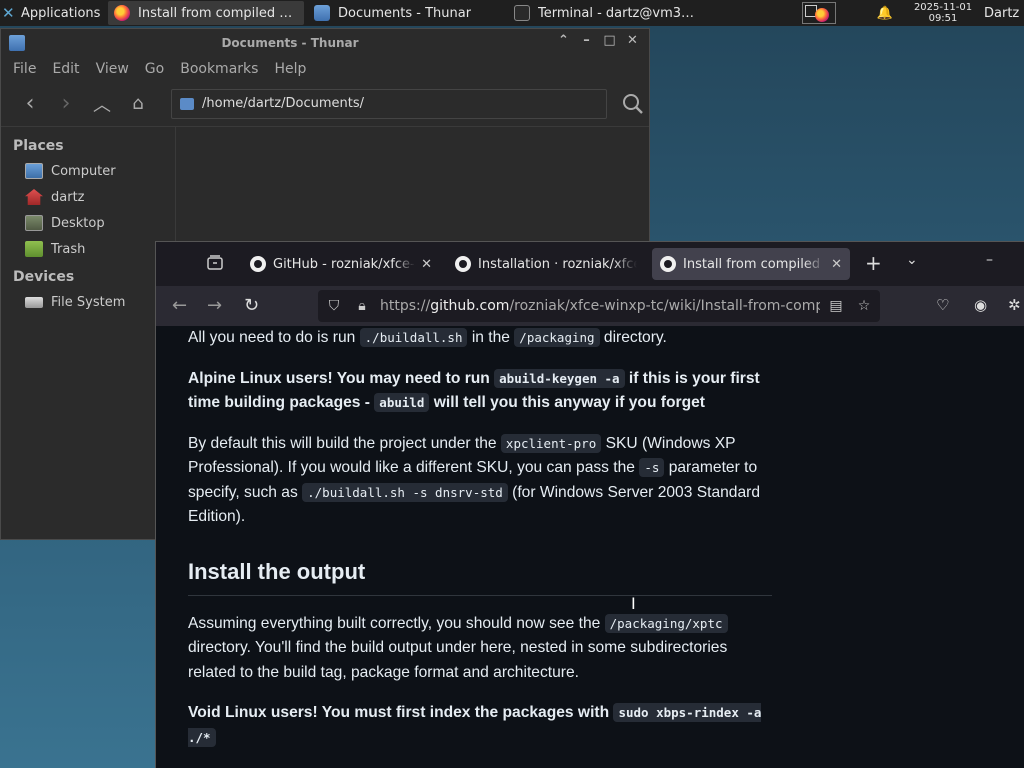  What do you see at coordinates (290, 69) in the screenshot?
I see `menu-help: Help` at bounding box center [290, 69].